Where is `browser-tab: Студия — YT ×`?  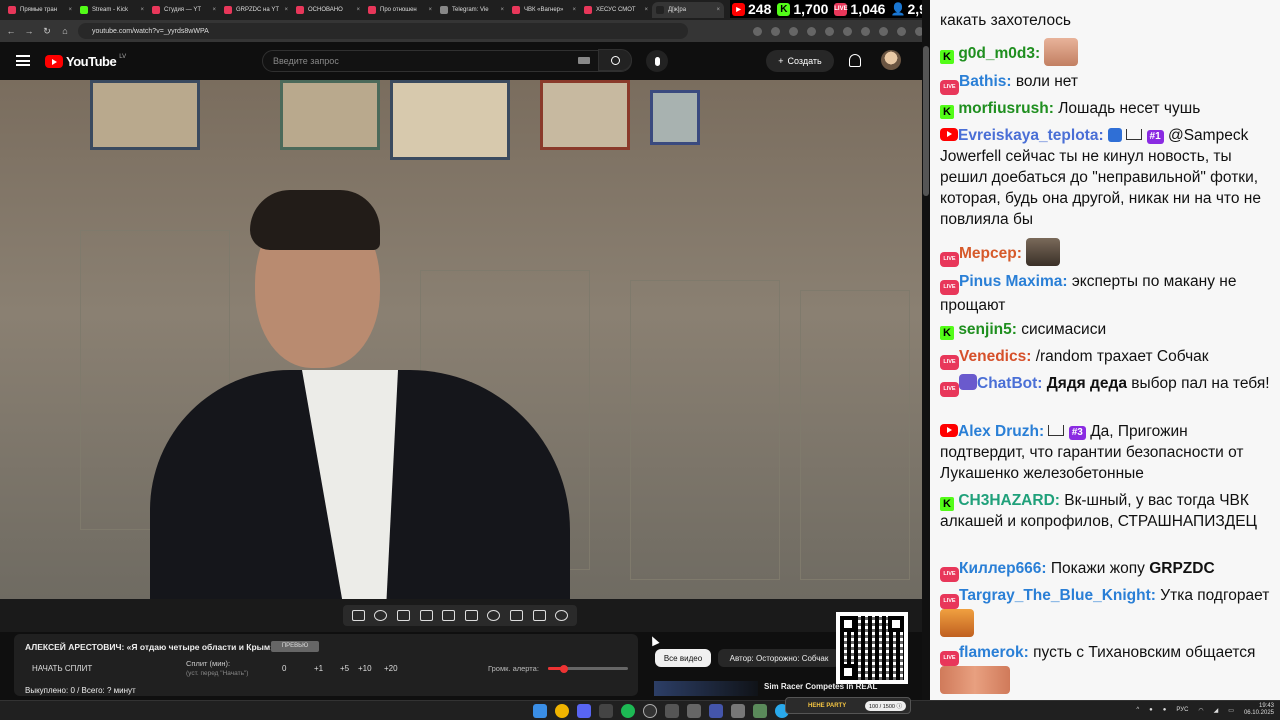
browser-tab: Студия — YT × is located at coordinates (184, 10).